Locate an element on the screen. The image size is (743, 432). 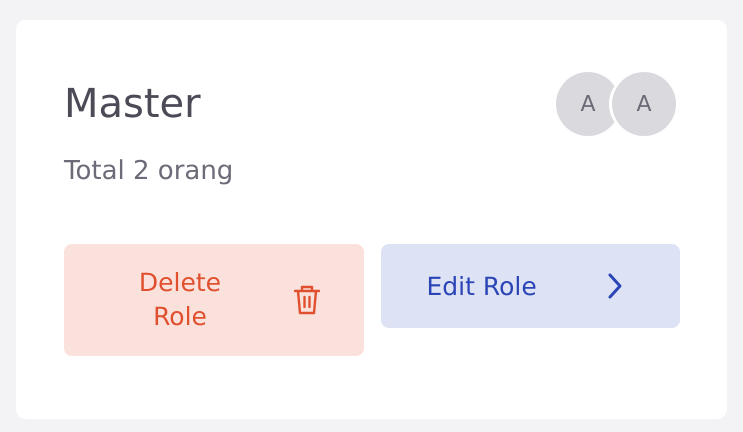
chevron-right-icon is located at coordinates (615, 286).